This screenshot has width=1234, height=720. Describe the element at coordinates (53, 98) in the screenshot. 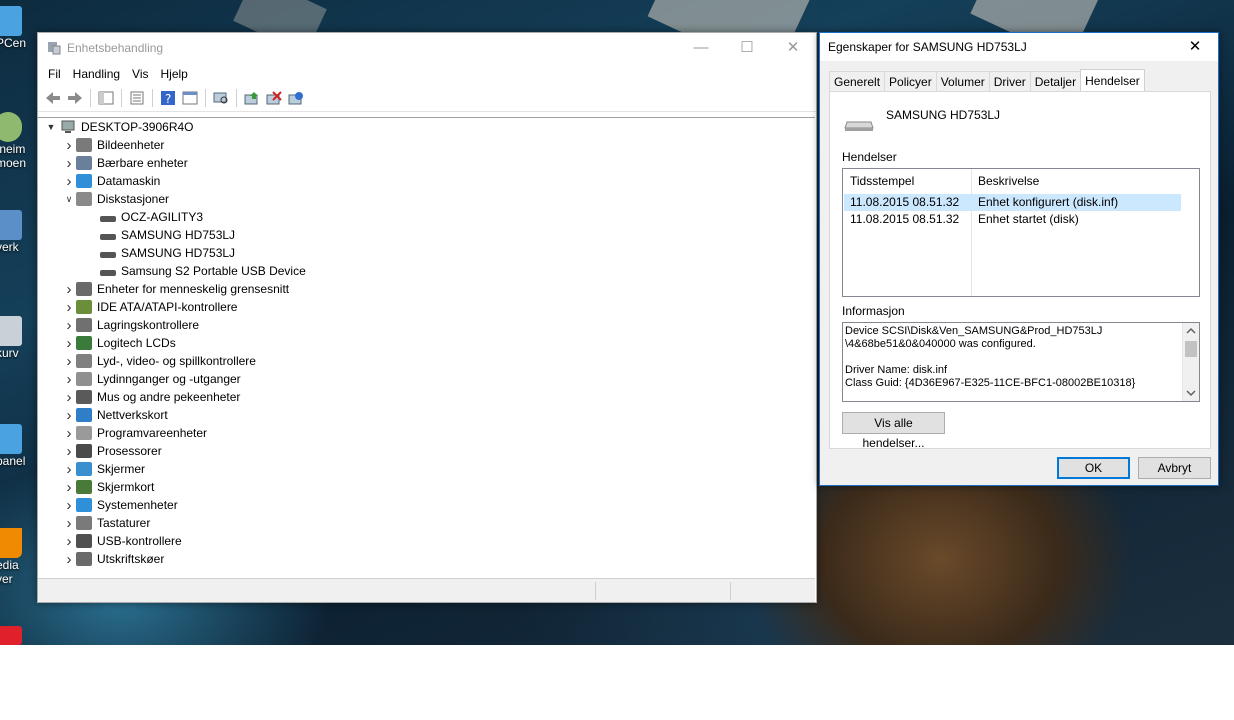

I see `back-arrow-icon` at that location.